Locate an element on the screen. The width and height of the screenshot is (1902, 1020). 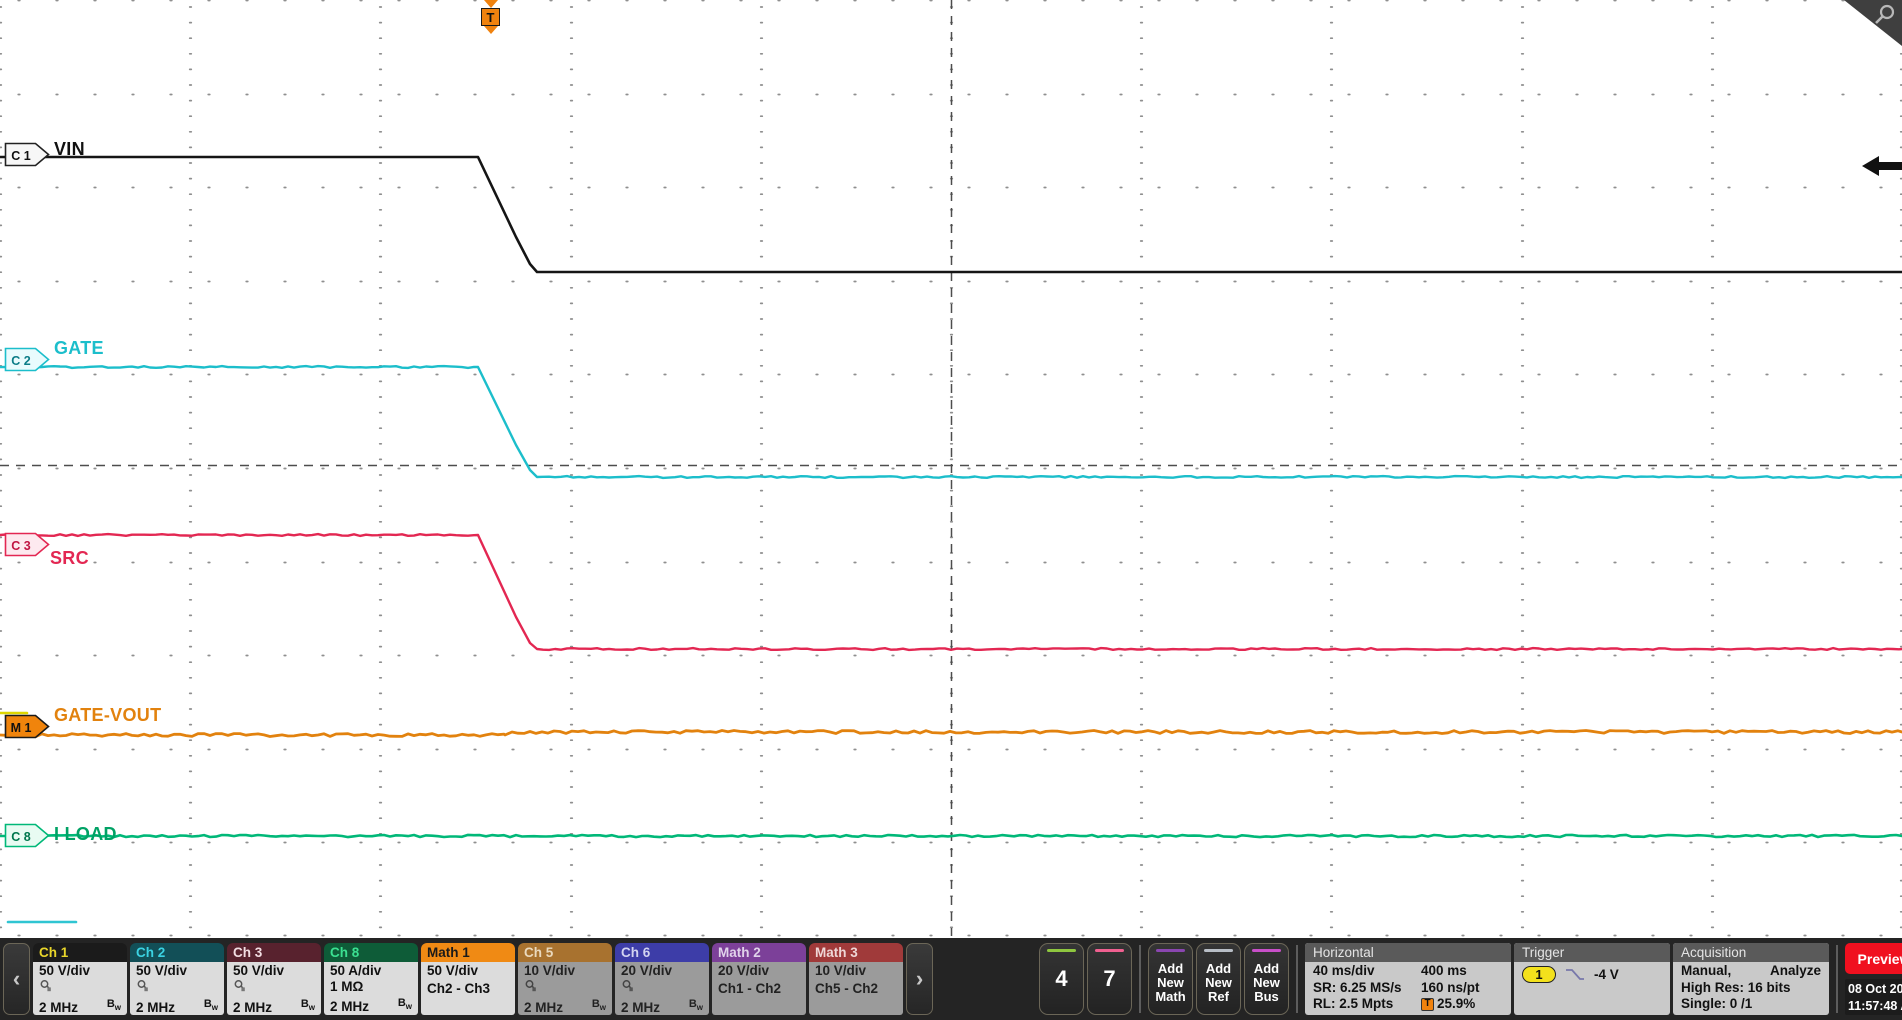
horizontal-scale: 40 ms/div is located at coordinates (1344, 970).